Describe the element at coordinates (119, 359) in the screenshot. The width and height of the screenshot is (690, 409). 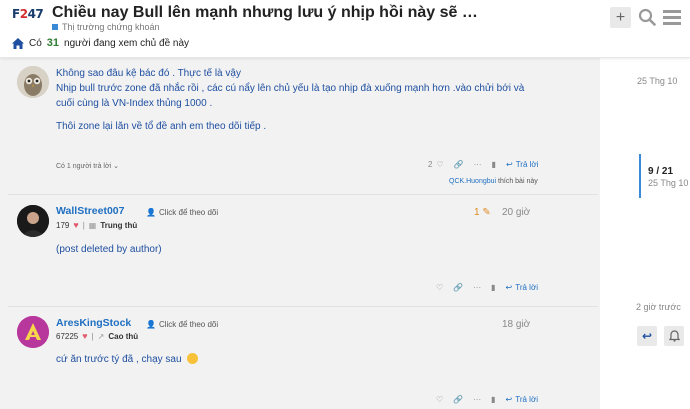
I see `post-line: cứ ăn trước tý đã , chạy sau` at that location.